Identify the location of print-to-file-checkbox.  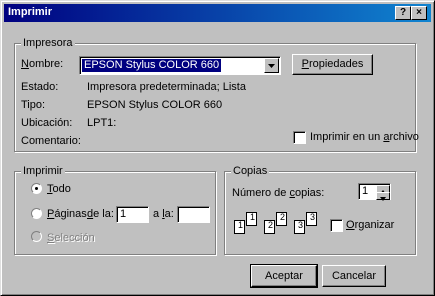
(299, 137).